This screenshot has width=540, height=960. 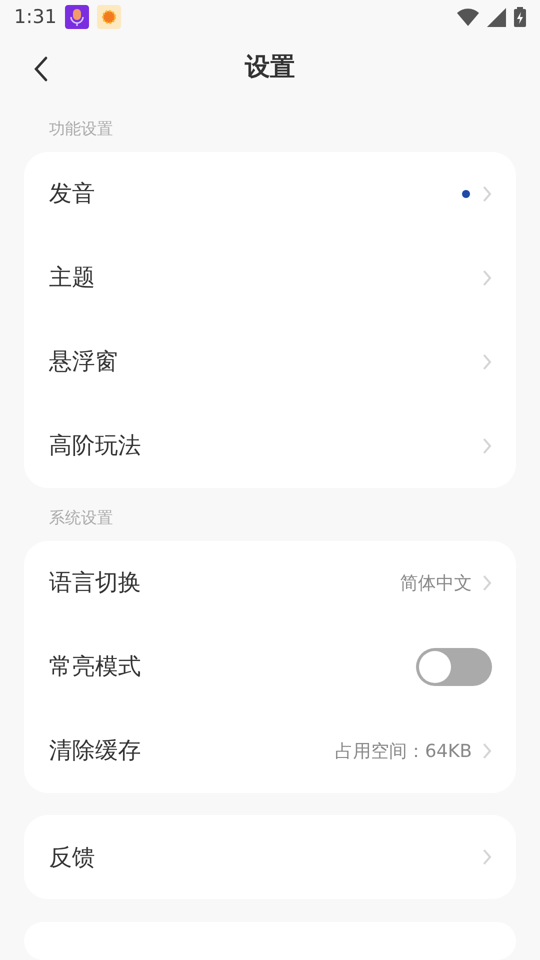 I want to click on toggle-switch, so click(x=454, y=667).